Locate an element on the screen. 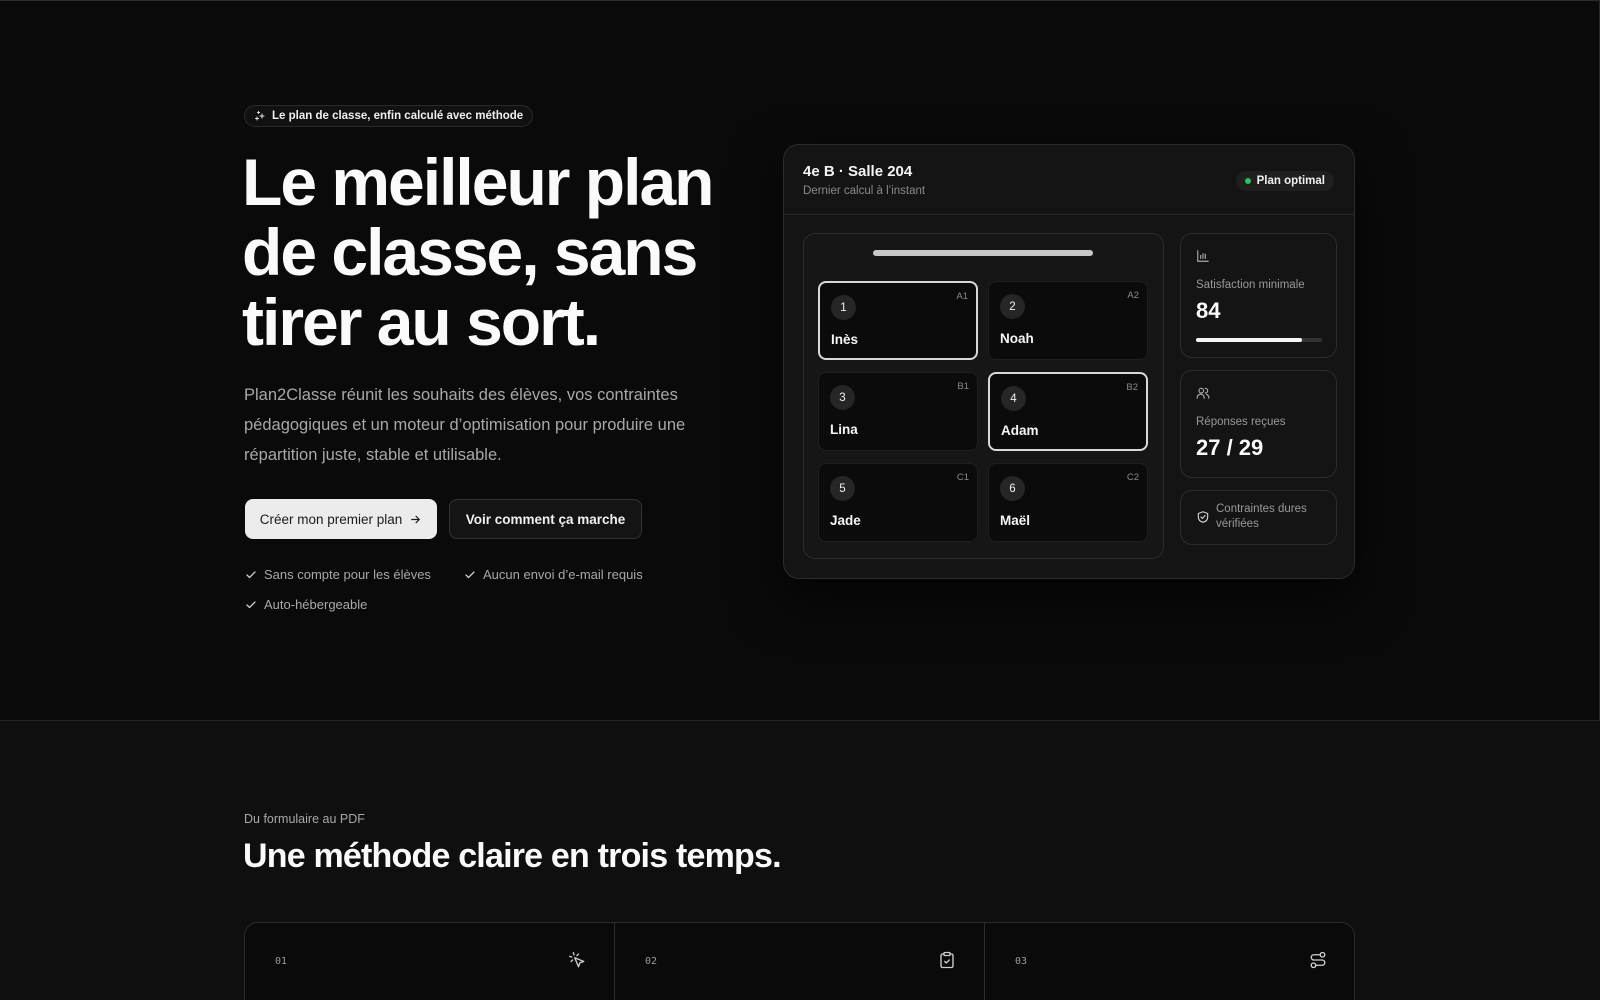  arrow-right-icon is located at coordinates (416, 519).